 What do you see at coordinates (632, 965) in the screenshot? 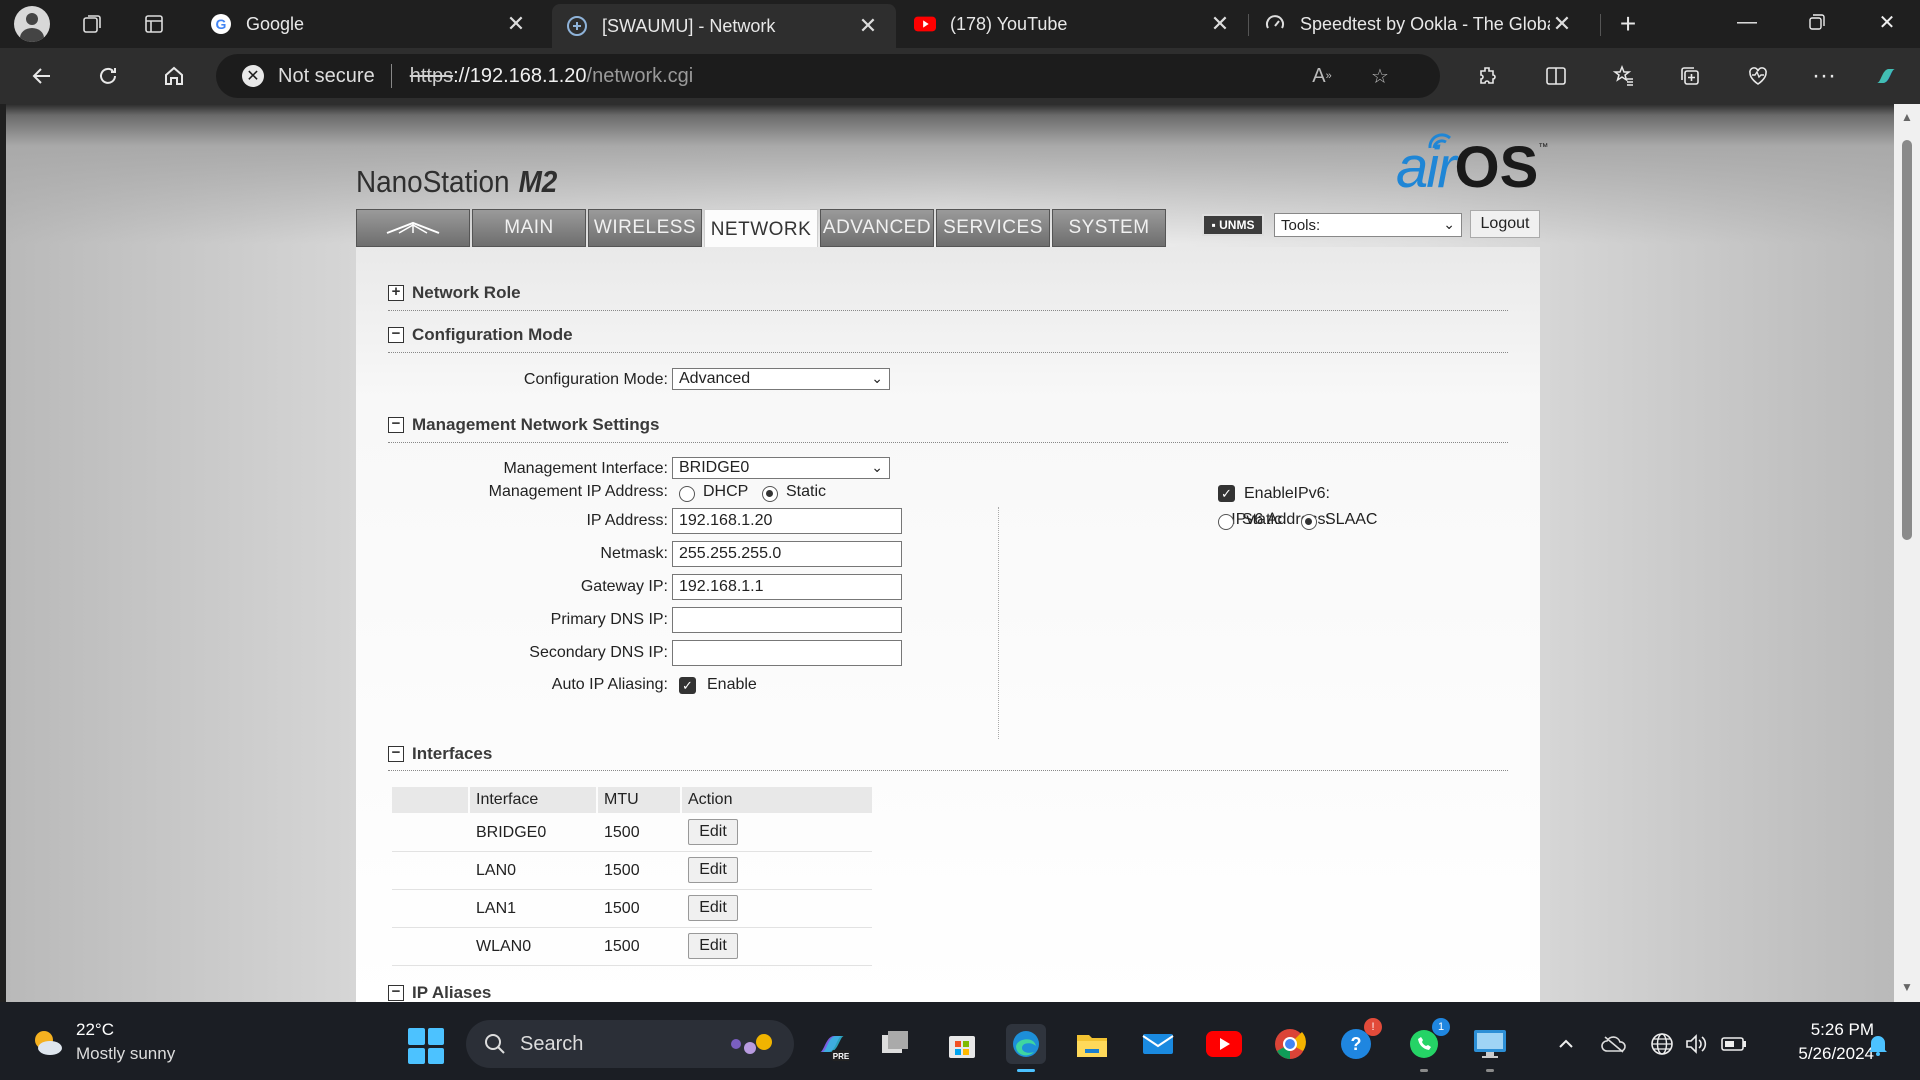
I see `table-row-divider` at bounding box center [632, 965].